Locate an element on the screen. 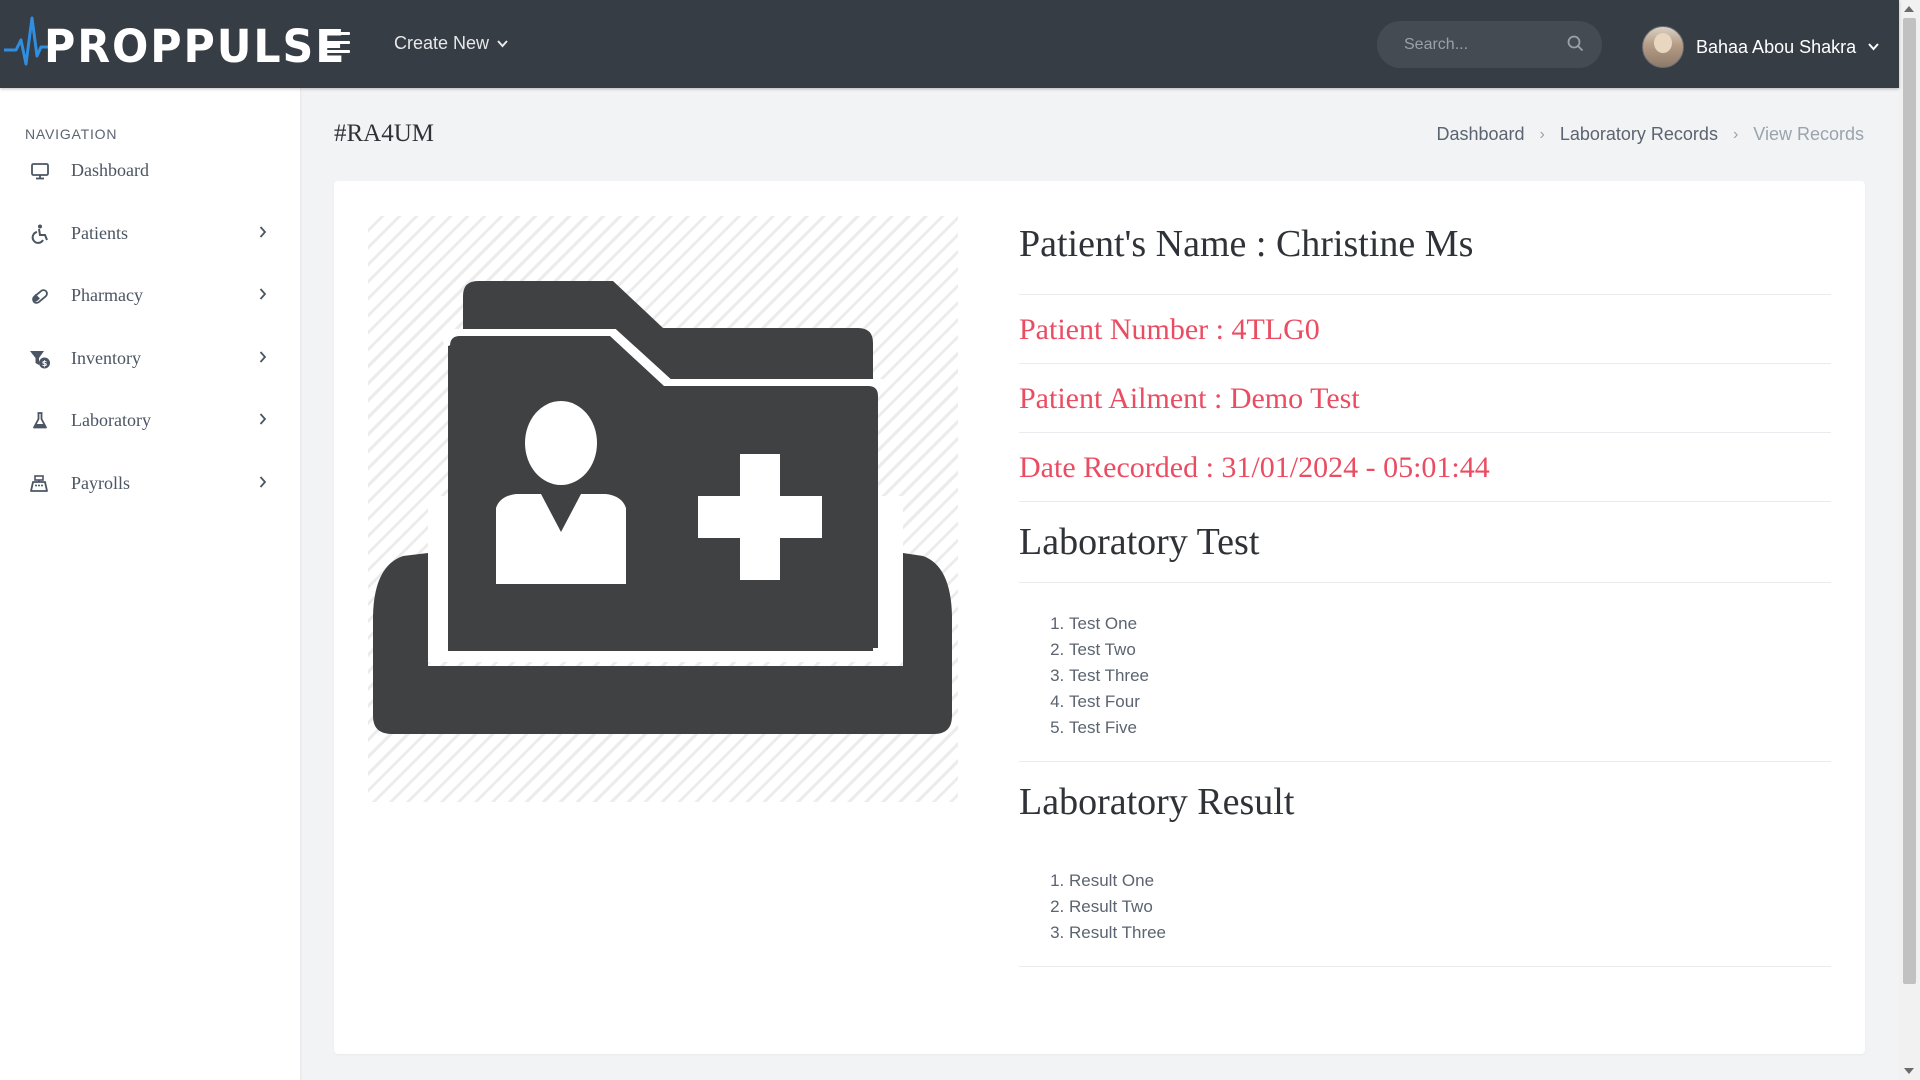  page-title: #RA4UM is located at coordinates (384, 133).